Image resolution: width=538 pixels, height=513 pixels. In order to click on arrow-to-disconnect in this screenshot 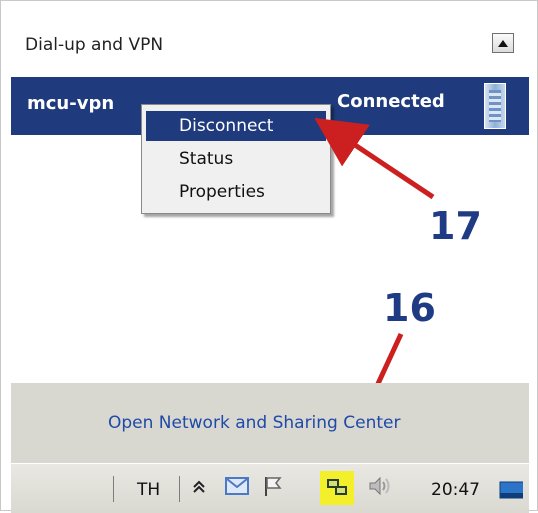, I will do `click(374, 158)`.